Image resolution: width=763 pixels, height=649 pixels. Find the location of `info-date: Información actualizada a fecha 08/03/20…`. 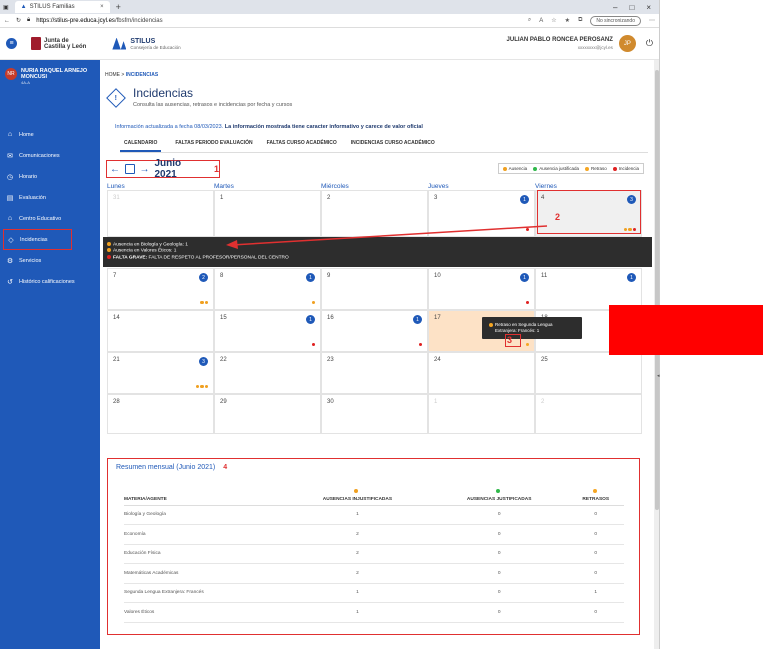

info-date: Información actualizada a fecha 08/03/20… is located at coordinates (169, 127).